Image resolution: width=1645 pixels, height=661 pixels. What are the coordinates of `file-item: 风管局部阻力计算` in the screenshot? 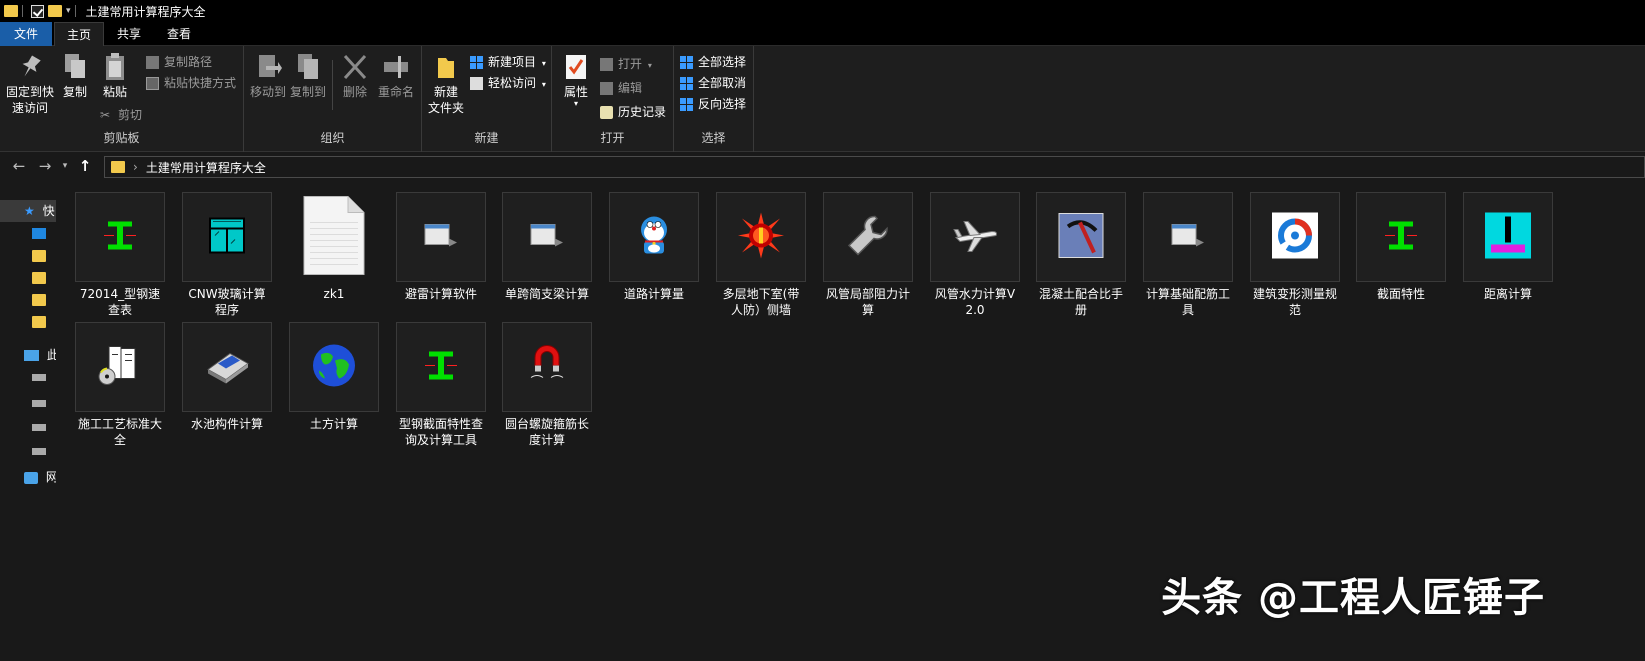 It's located at (868, 255).